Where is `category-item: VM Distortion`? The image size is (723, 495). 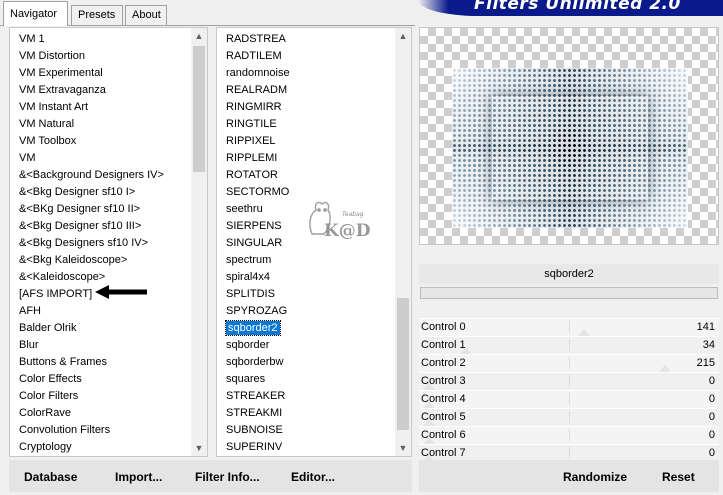 category-item: VM Distortion is located at coordinates (87, 56).